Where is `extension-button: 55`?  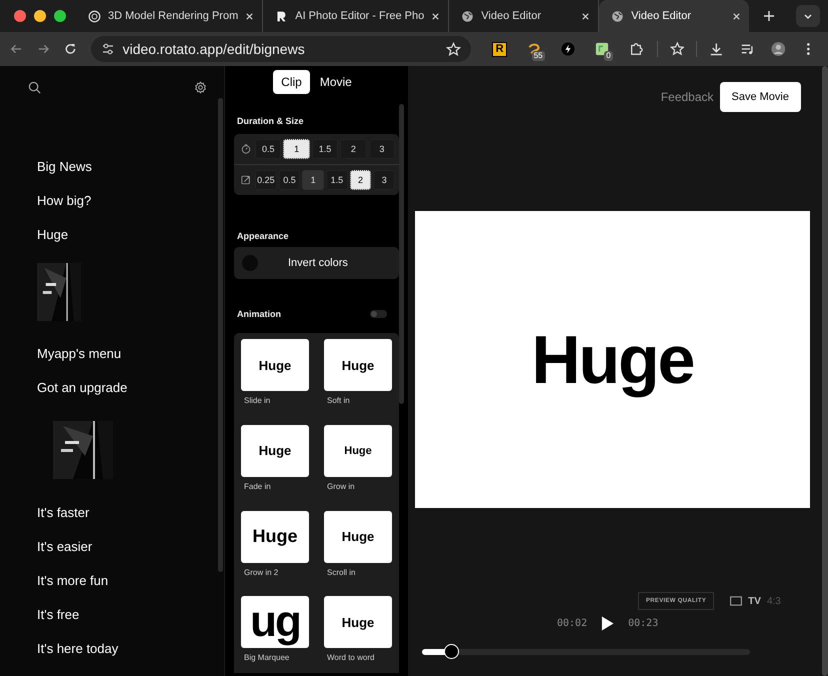 extension-button: 55 is located at coordinates (533, 49).